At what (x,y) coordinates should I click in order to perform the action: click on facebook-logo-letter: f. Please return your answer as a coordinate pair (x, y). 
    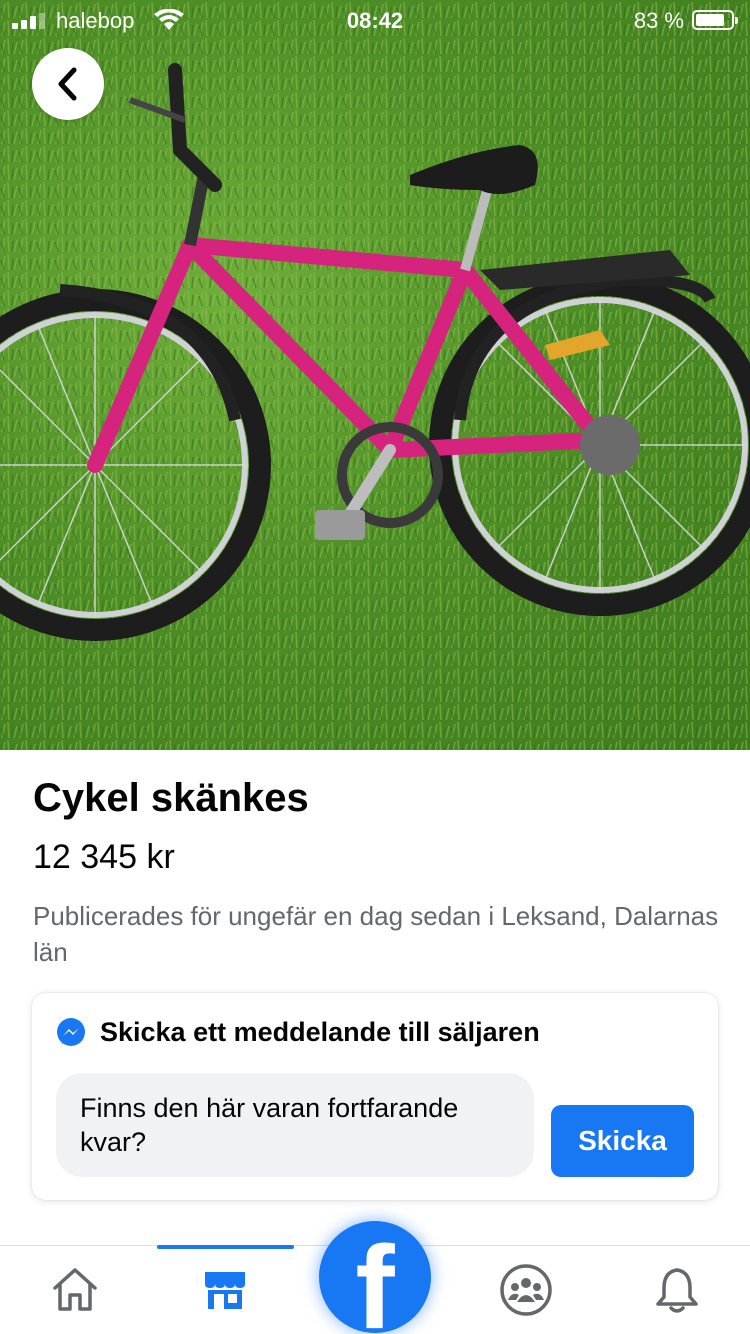
    Looking at the image, I should click on (375, 1277).